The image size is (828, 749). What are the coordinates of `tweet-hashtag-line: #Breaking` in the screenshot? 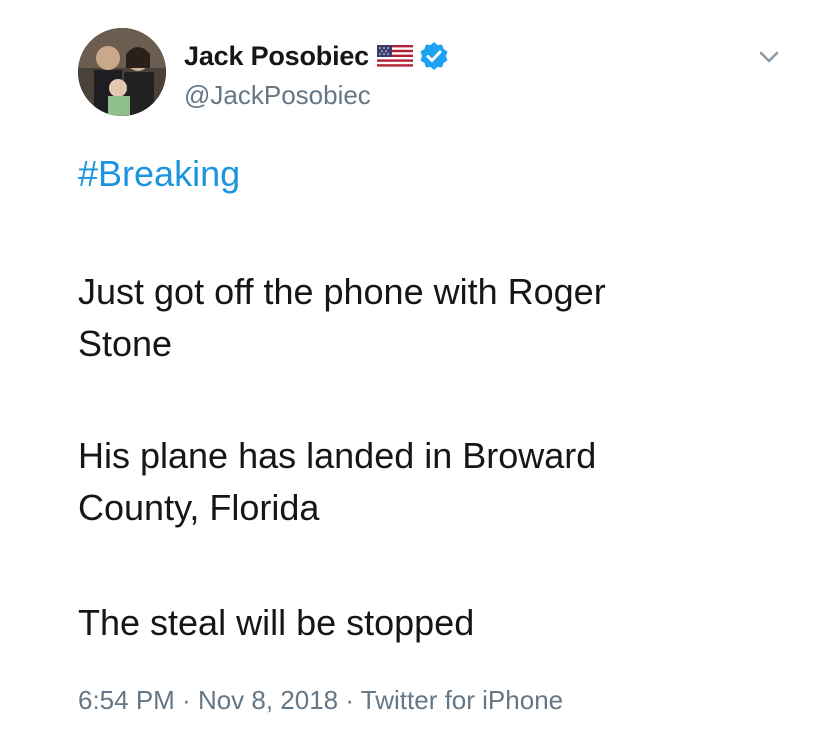 It's located at (159, 174).